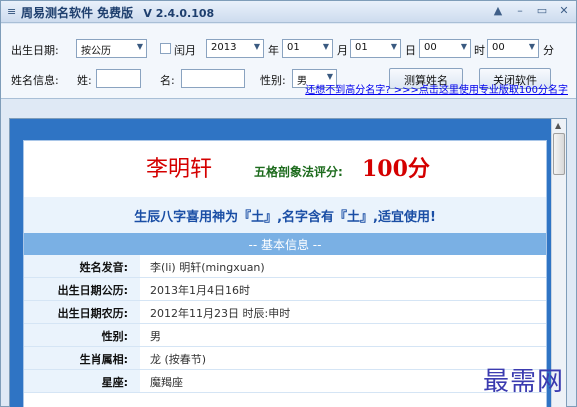 The width and height of the screenshot is (577, 407). I want to click on scroll-thumb, so click(559, 154).